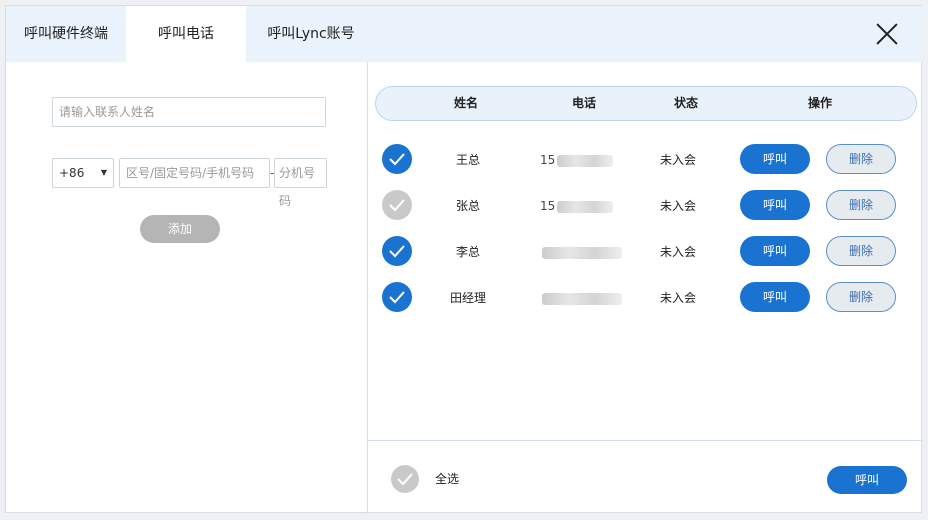  Describe the element at coordinates (464, 34) in the screenshot. I see `dialog-header: 呼叫硬件终端 呼叫电话 呼叫Lync账号` at that location.